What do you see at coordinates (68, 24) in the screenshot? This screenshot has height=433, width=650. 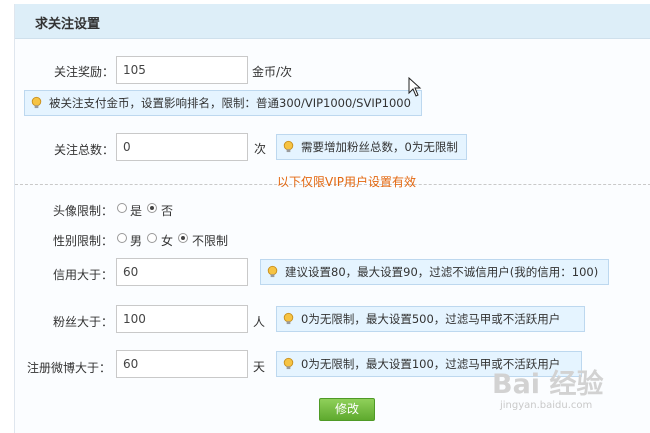 I see `panel-title: 求关注设置` at bounding box center [68, 24].